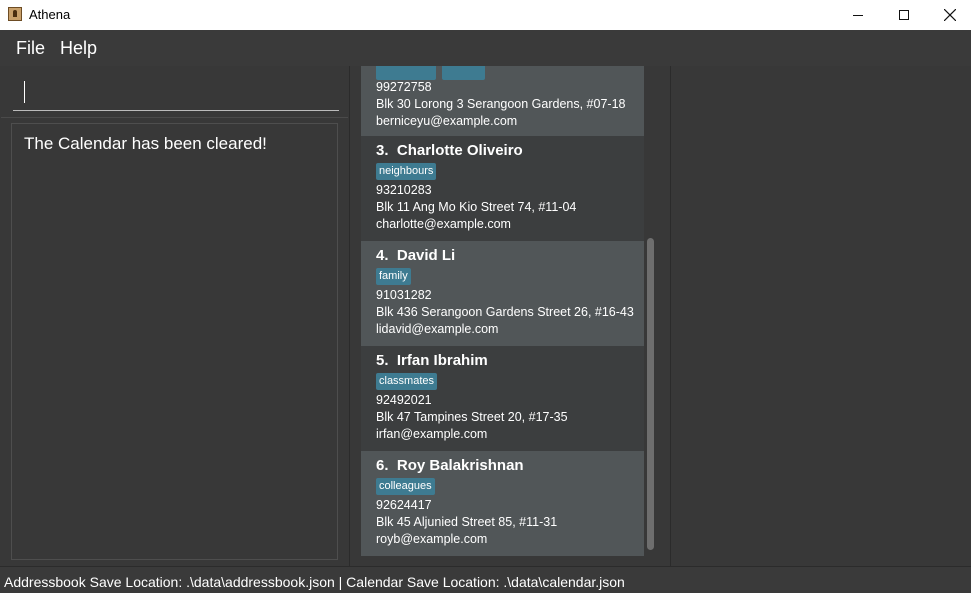  I want to click on list-scrollbar, so click(650, 394).